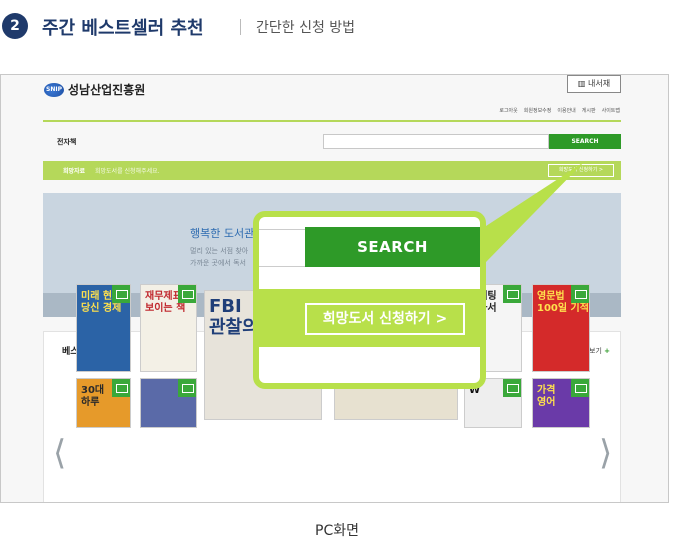  What do you see at coordinates (385, 319) in the screenshot?
I see `zoom-wish-book-button: 희망도서 신청하기 >` at bounding box center [385, 319].